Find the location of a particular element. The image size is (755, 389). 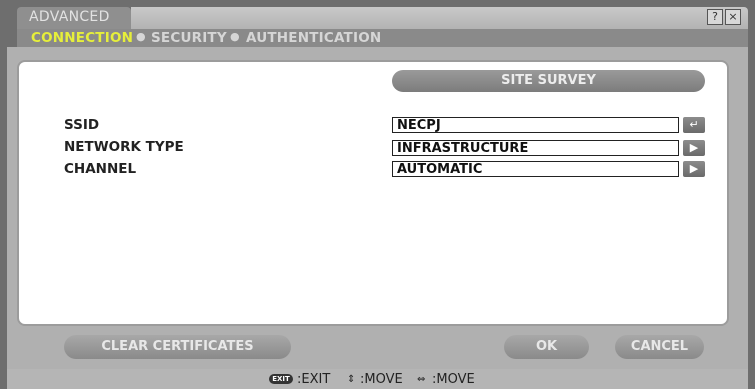

network-type-arrow-button: ▶ is located at coordinates (694, 148).